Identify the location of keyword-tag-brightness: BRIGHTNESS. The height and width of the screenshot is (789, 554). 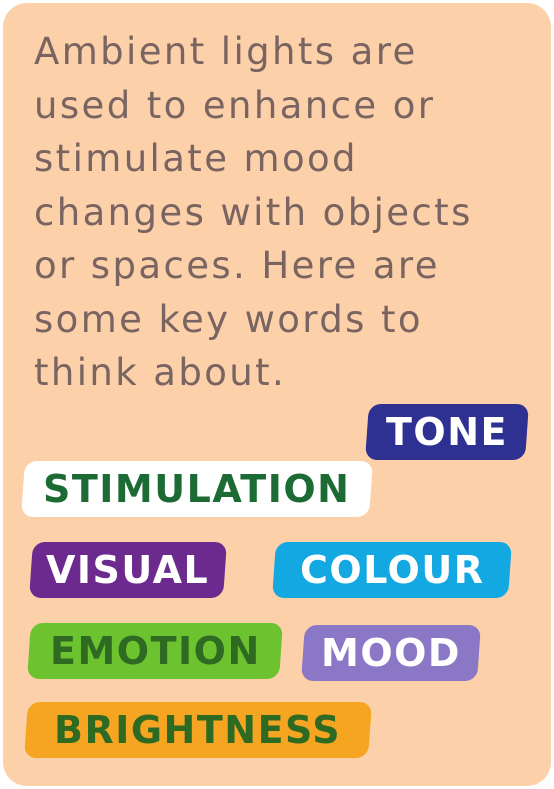
(198, 730).